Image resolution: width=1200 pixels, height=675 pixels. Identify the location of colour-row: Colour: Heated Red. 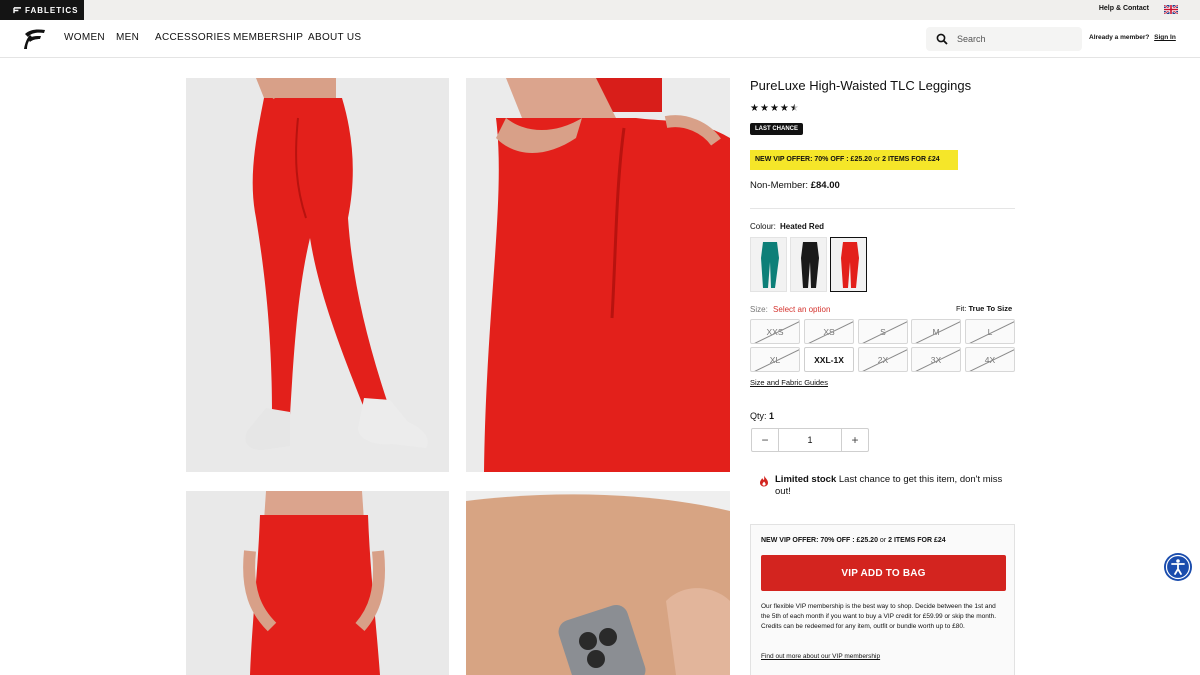
(787, 226).